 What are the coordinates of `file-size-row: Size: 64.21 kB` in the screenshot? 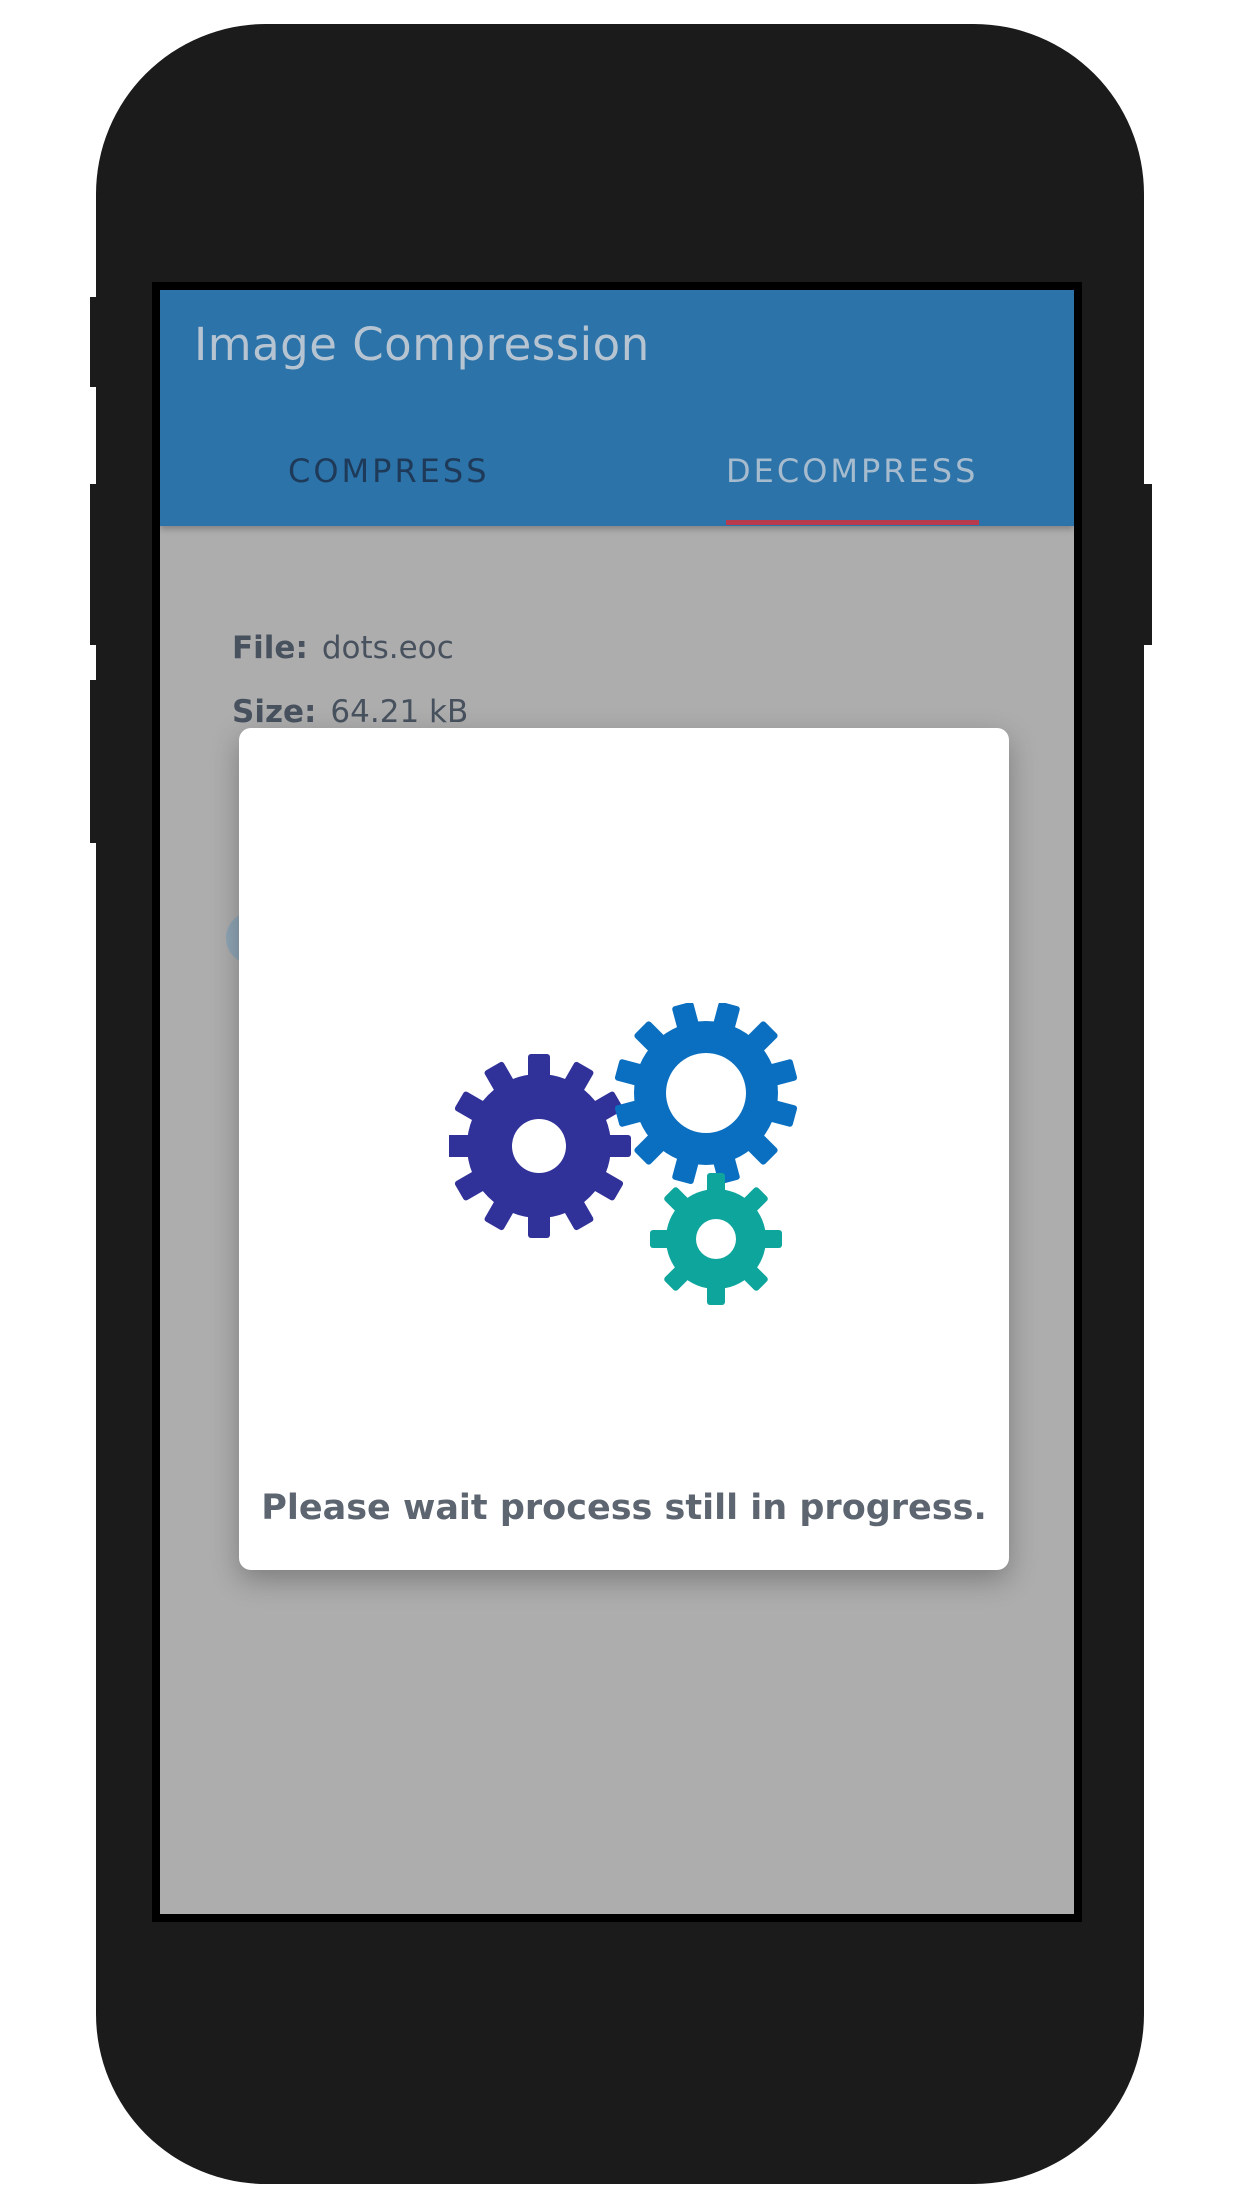 It's located at (350, 712).